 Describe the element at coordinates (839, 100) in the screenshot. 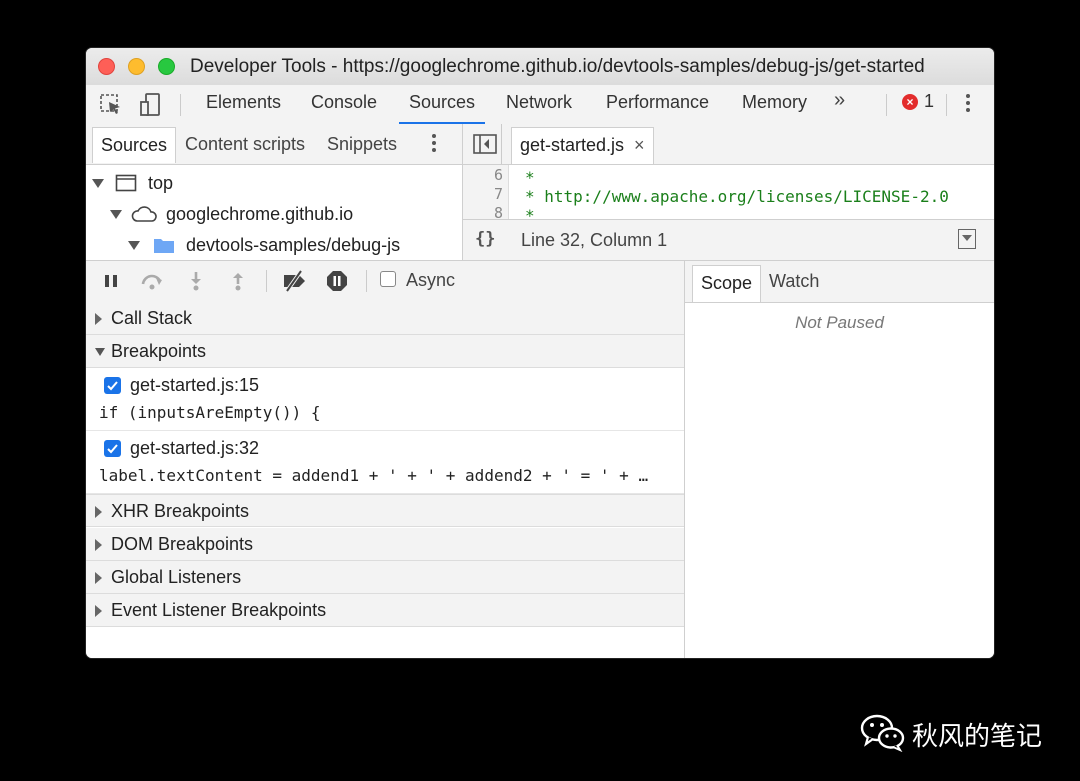

I see `more-tabs-icon: »` at that location.